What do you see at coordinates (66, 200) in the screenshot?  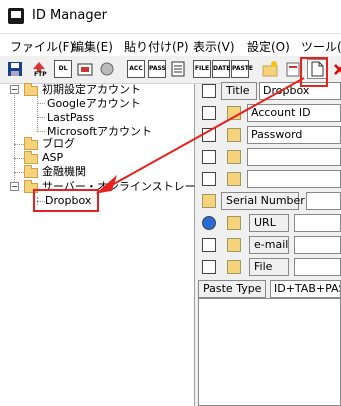 I see `annotation-highlight-box` at bounding box center [66, 200].